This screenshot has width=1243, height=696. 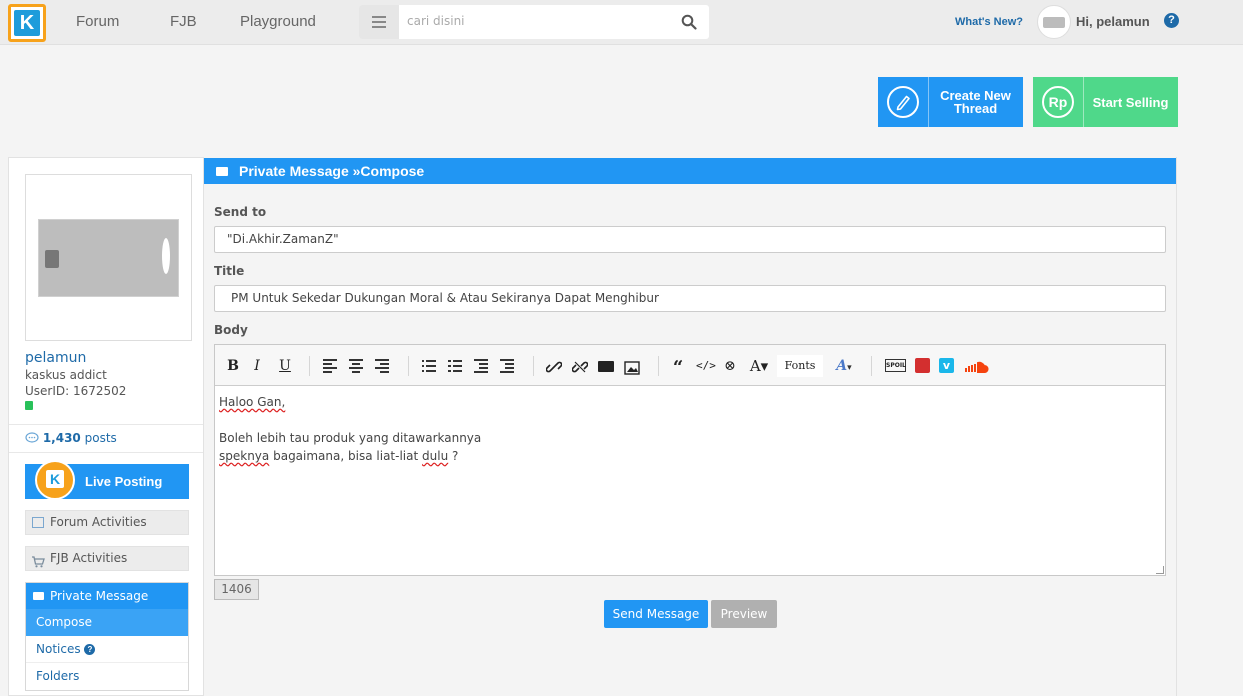 I want to click on live-posting-badge-icon: K, so click(x=55, y=480).